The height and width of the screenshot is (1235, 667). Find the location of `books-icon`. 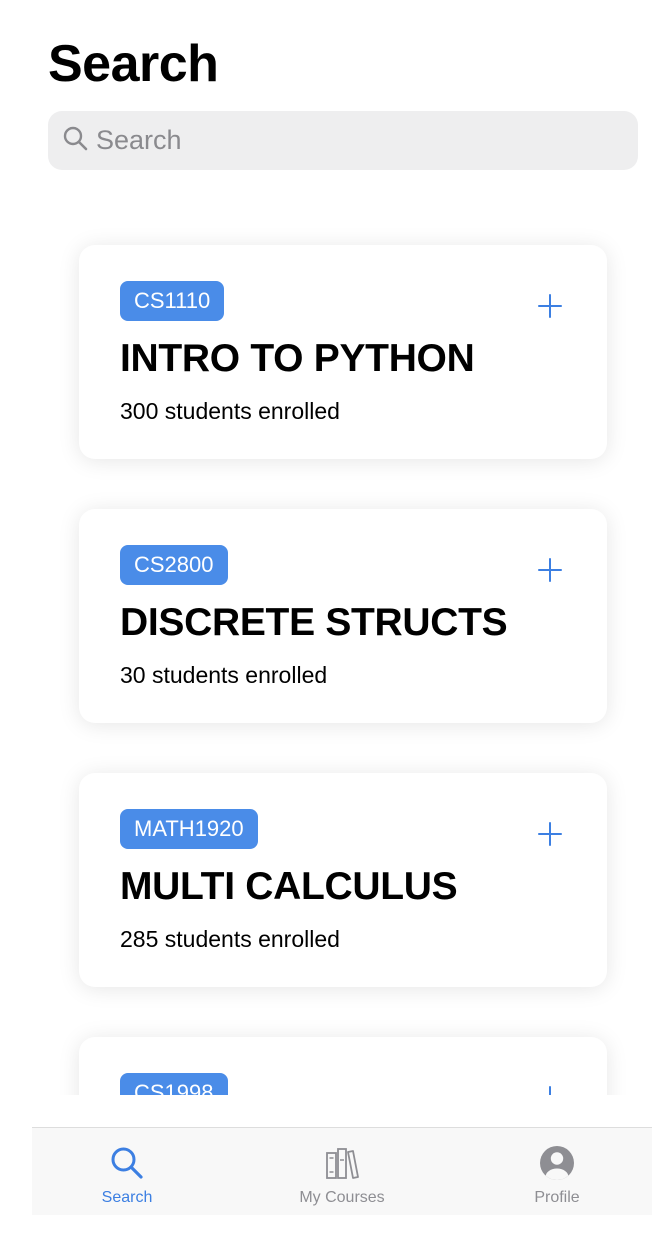

books-icon is located at coordinates (342, 1163).